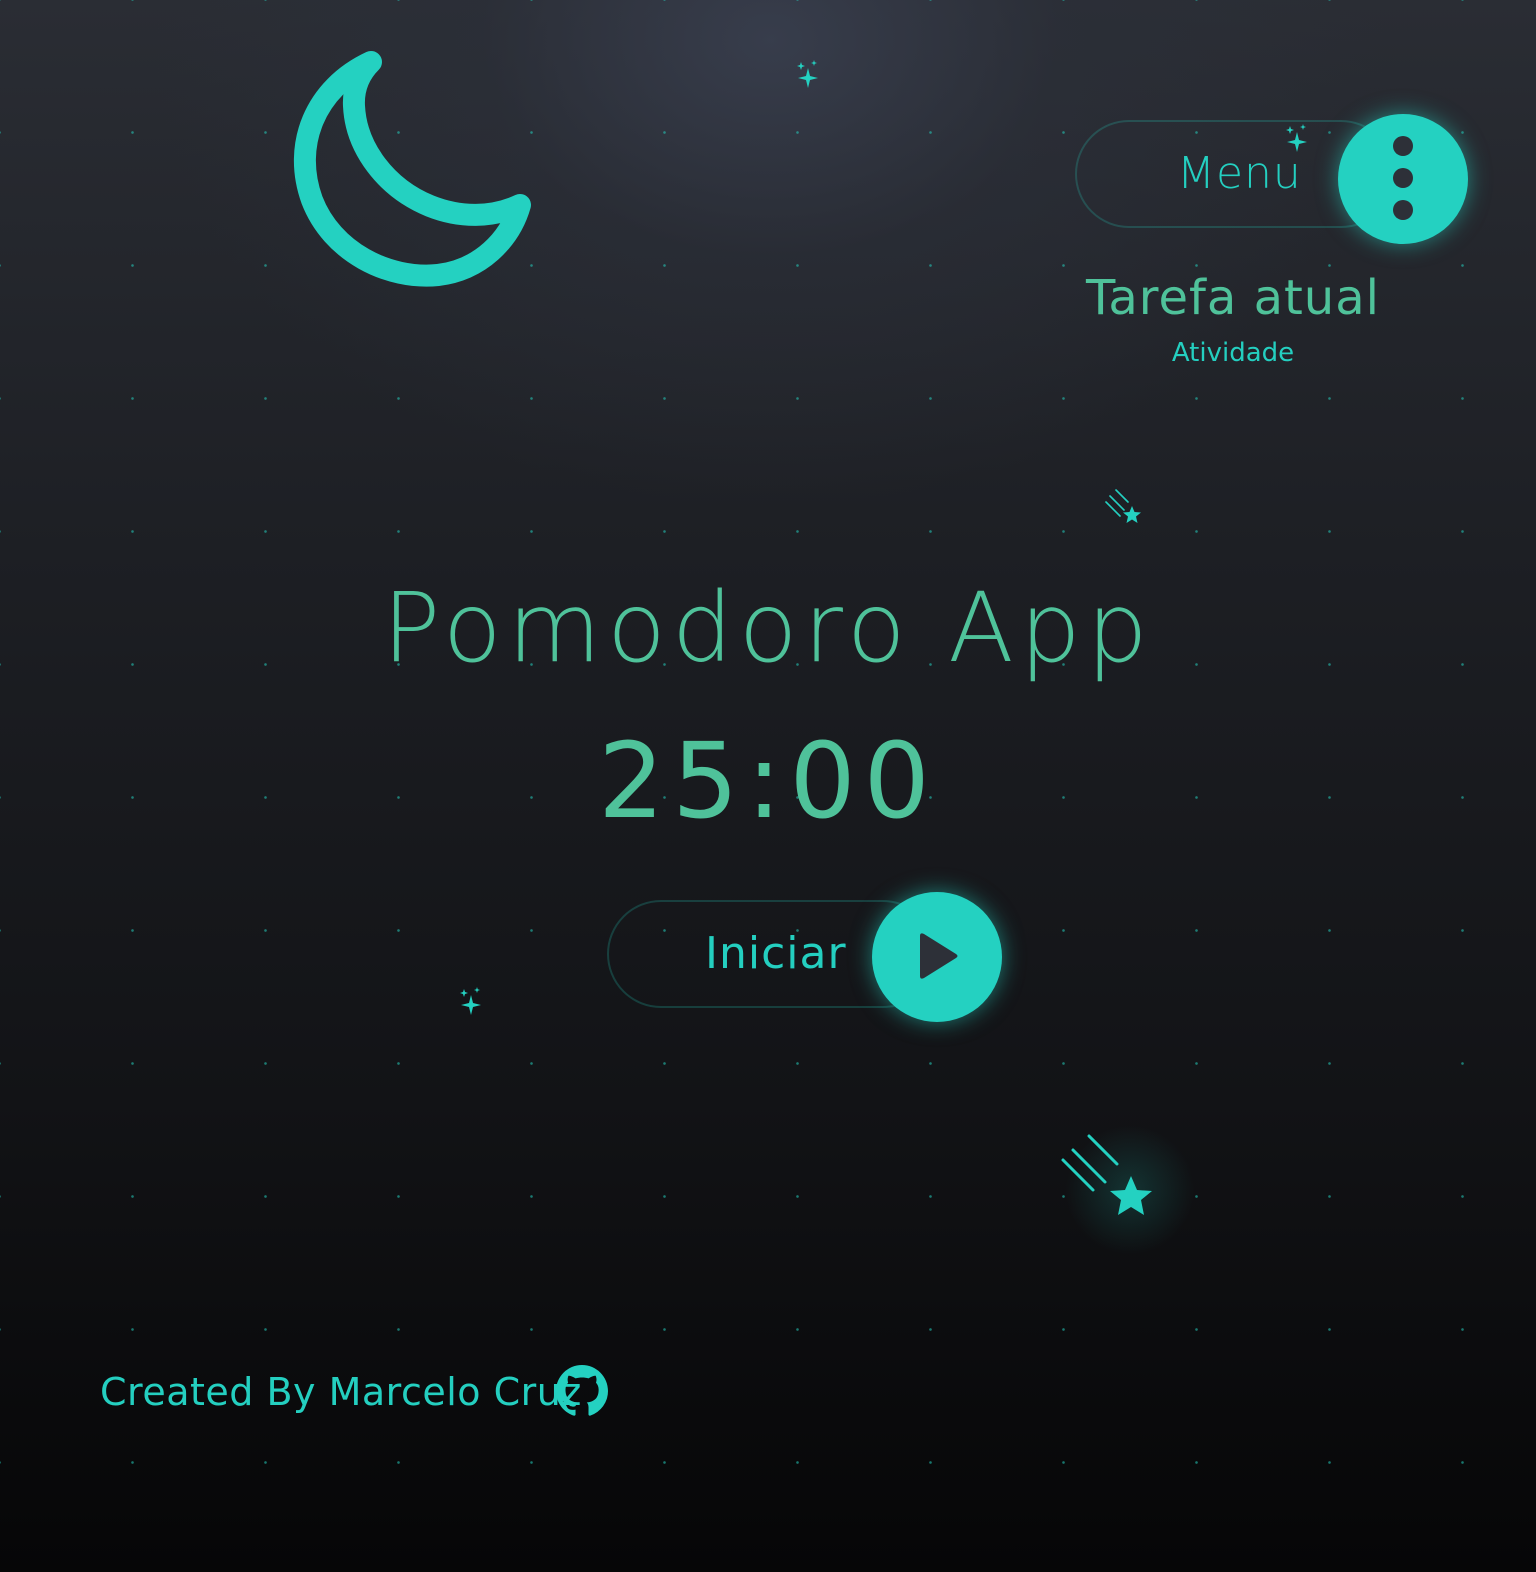 The image size is (1536, 1572). I want to click on github-icon, so click(582, 1391).